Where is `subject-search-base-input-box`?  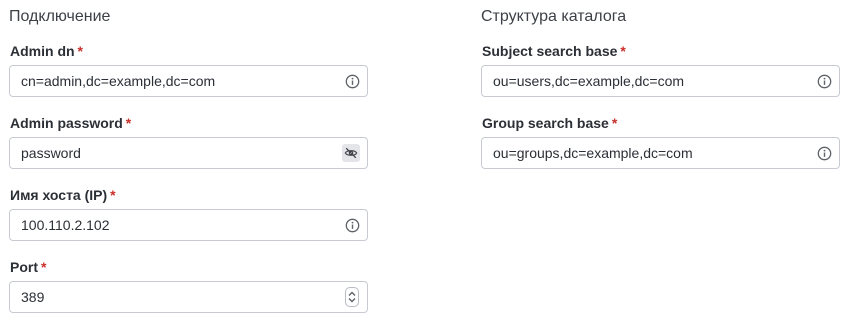 subject-search-base-input-box is located at coordinates (660, 81).